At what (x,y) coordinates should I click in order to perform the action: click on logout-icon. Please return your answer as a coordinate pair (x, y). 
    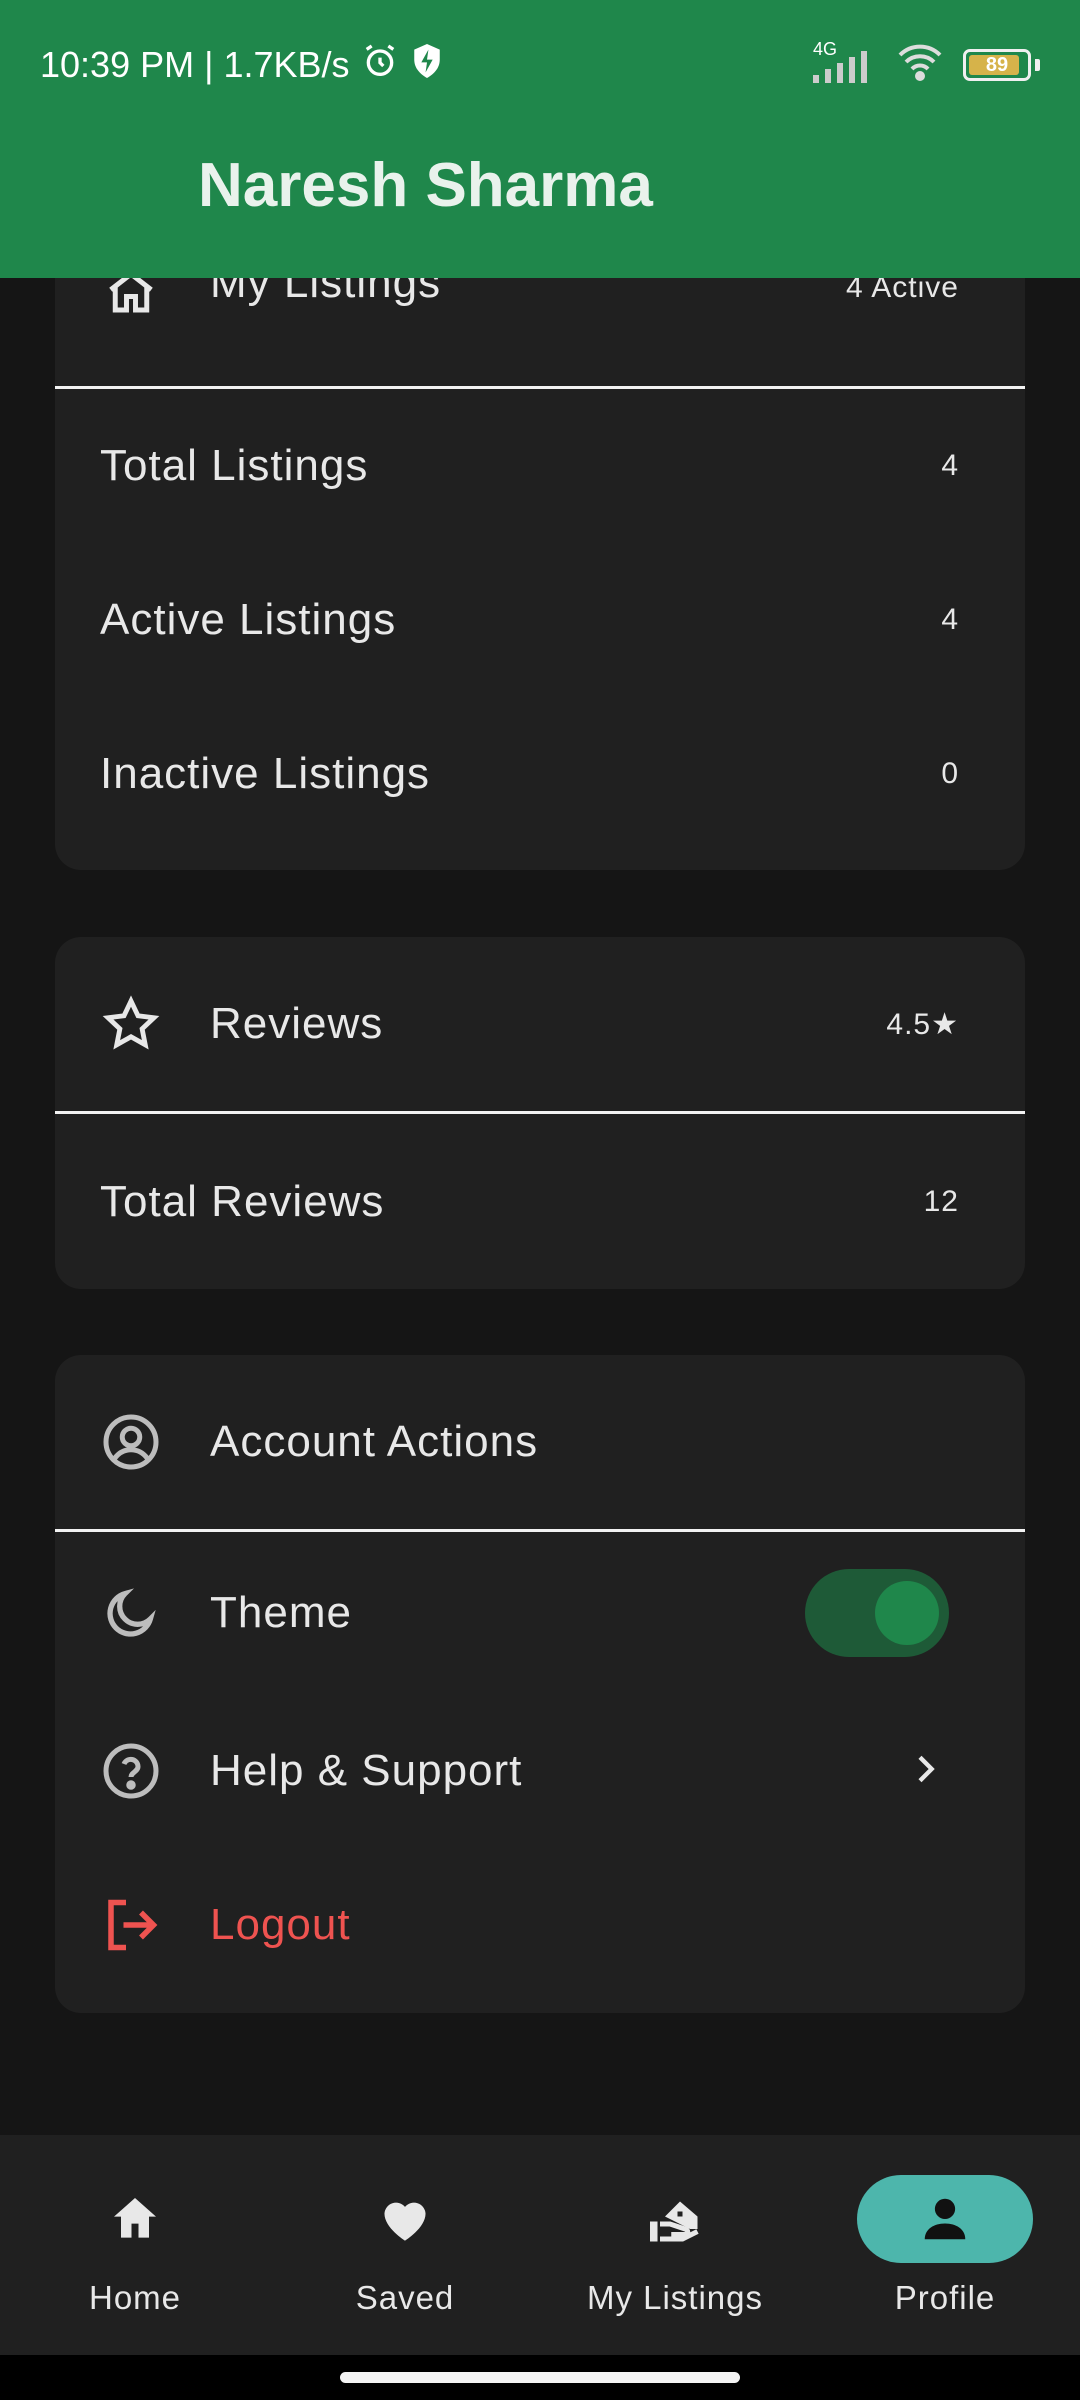
    Looking at the image, I should click on (131, 1925).